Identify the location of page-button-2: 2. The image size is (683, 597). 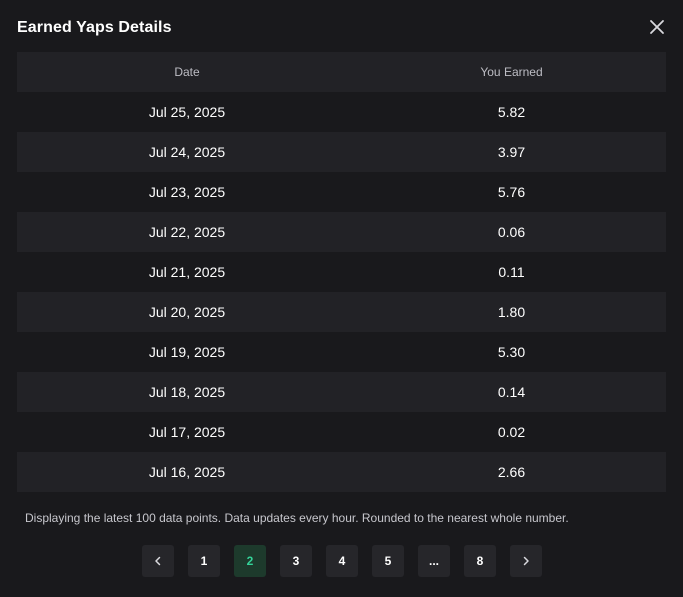
(250, 561).